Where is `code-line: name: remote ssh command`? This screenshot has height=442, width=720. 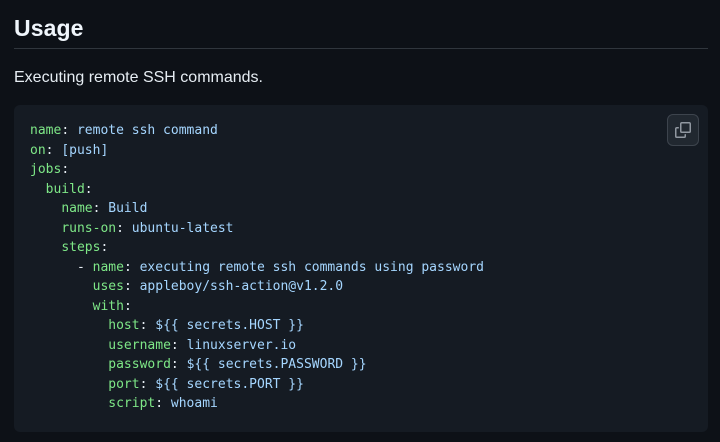
code-line: name: remote ssh command is located at coordinates (257, 131).